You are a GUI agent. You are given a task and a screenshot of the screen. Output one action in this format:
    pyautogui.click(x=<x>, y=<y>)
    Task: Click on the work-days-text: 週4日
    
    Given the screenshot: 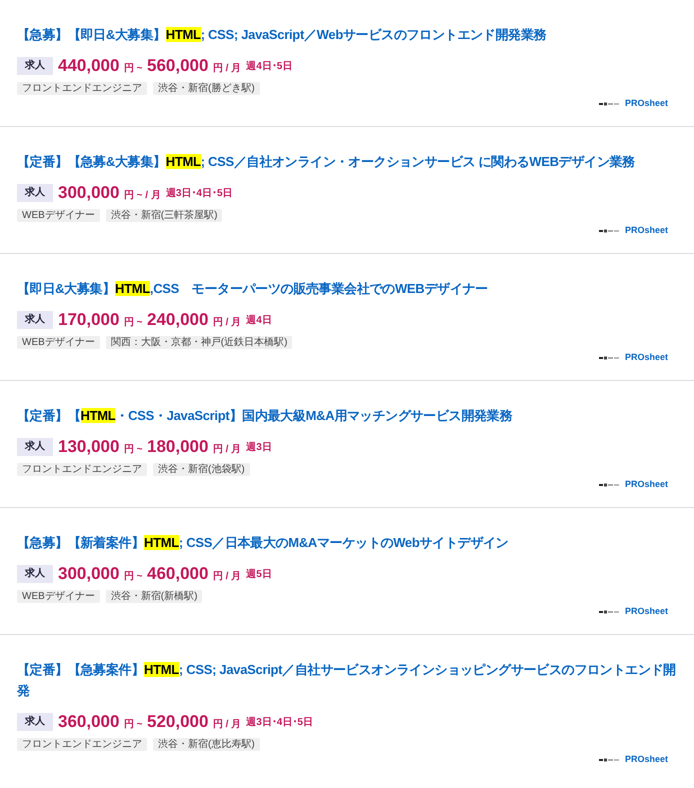 What is the action you would take?
    pyautogui.click(x=259, y=320)
    